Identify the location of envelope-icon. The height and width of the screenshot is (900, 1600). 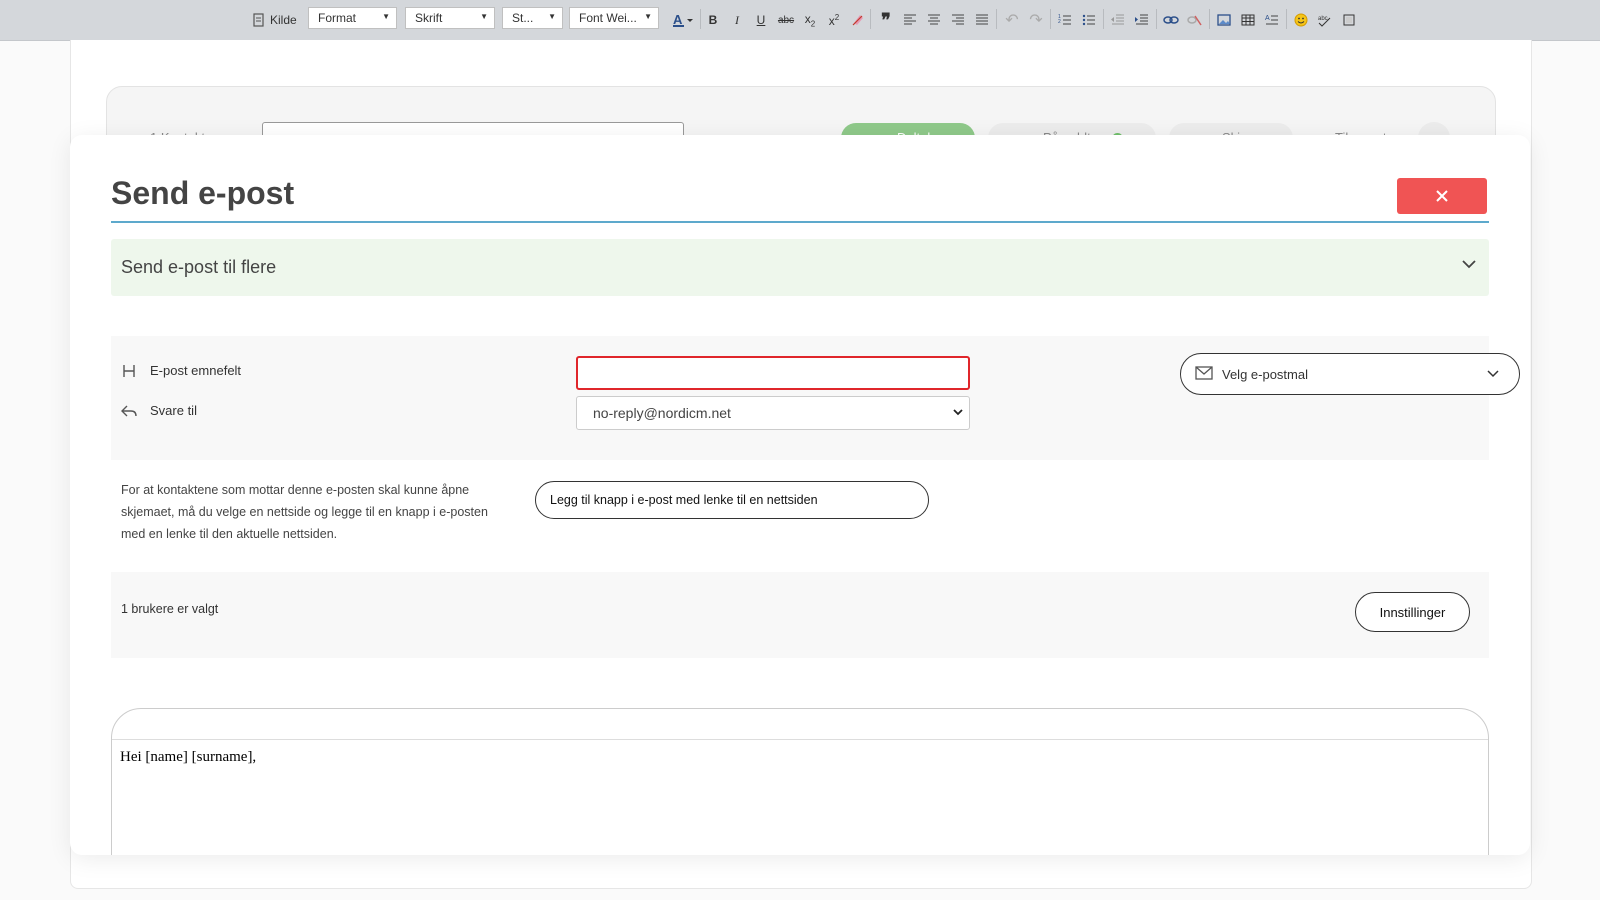
(1204, 373).